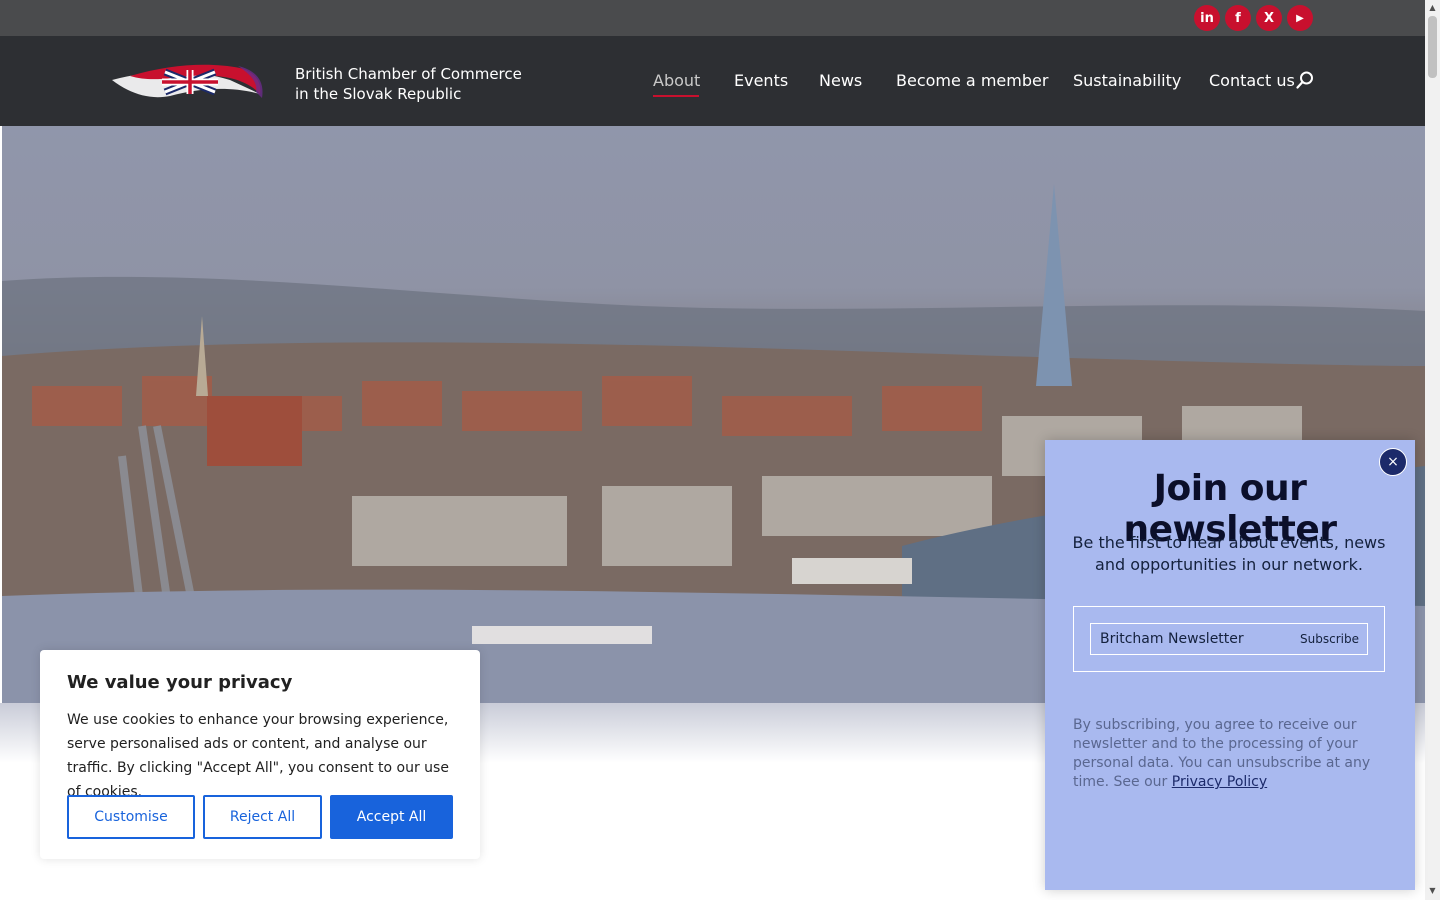  I want to click on nav-events: Events, so click(761, 80).